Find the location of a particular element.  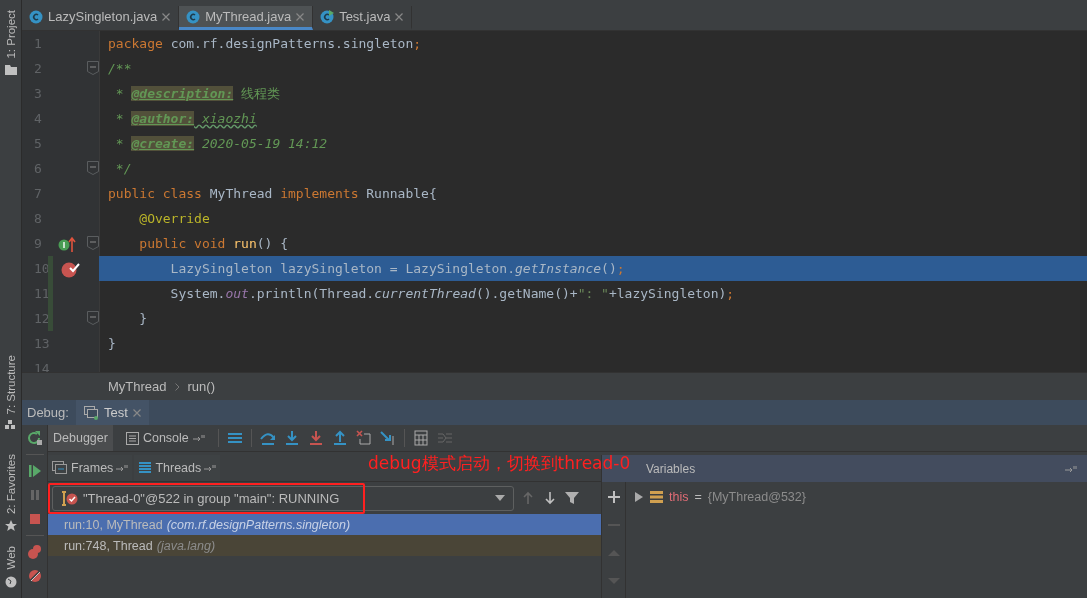

code-token: */ is located at coordinates (123, 168).